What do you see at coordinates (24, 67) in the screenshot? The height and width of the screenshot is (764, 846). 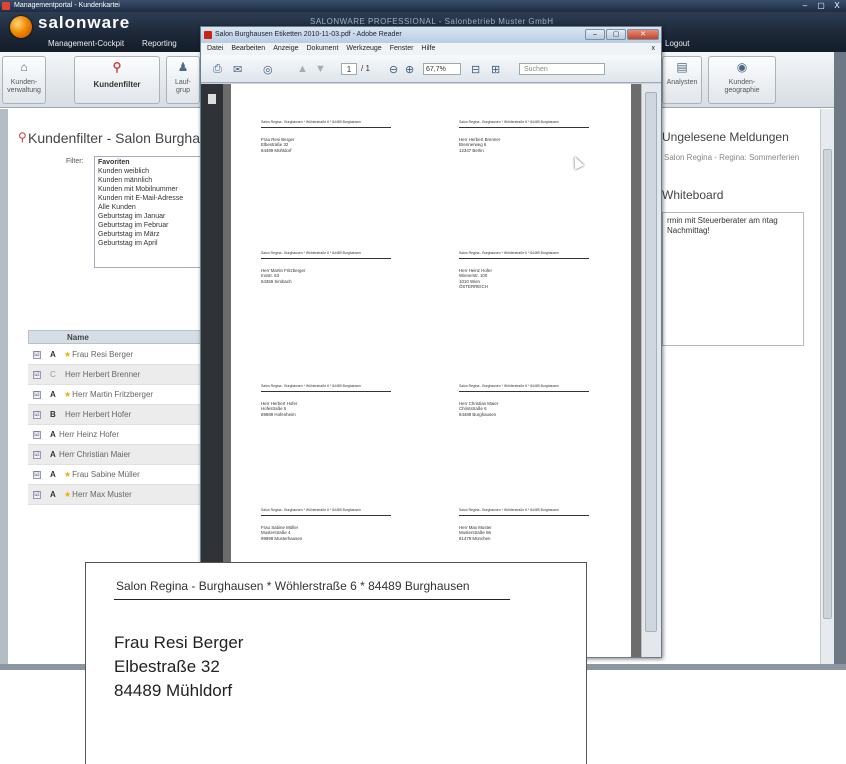 I see `house-icon: ⌂` at bounding box center [24, 67].